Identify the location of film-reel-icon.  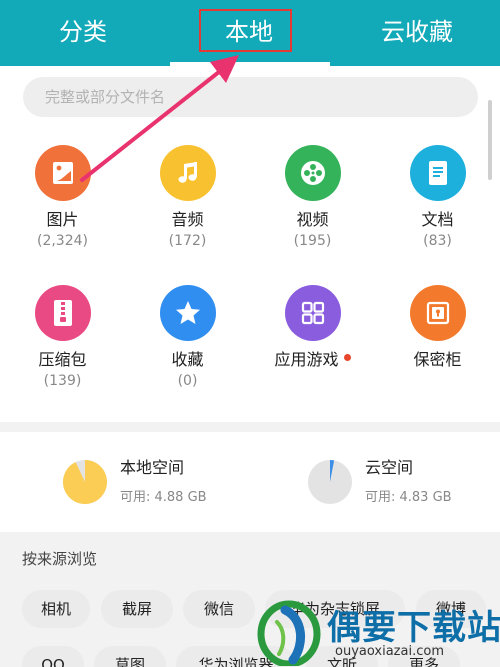
(312, 173).